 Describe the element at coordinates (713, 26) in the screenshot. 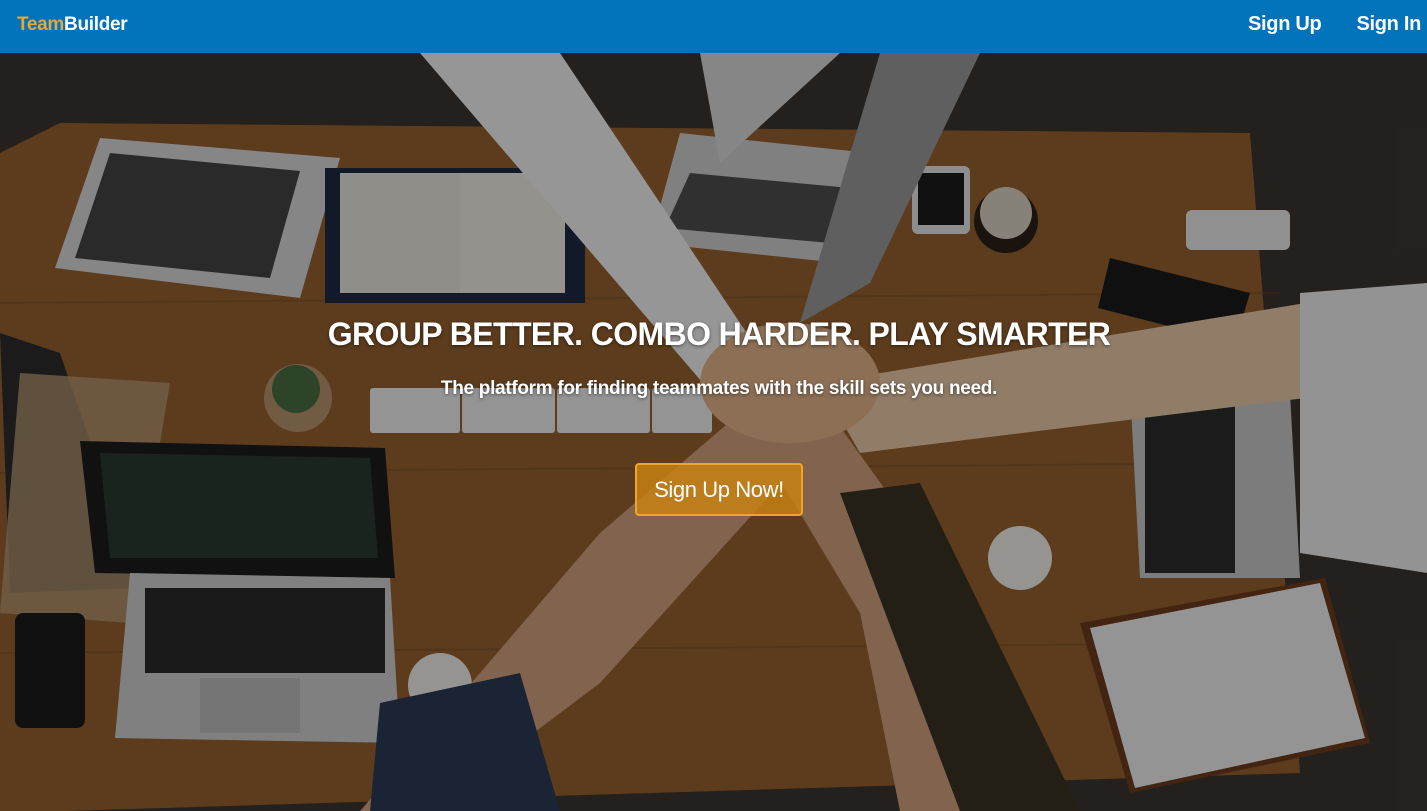

I see `top-navbar: TeamBuilder Sign Up Sign In` at that location.